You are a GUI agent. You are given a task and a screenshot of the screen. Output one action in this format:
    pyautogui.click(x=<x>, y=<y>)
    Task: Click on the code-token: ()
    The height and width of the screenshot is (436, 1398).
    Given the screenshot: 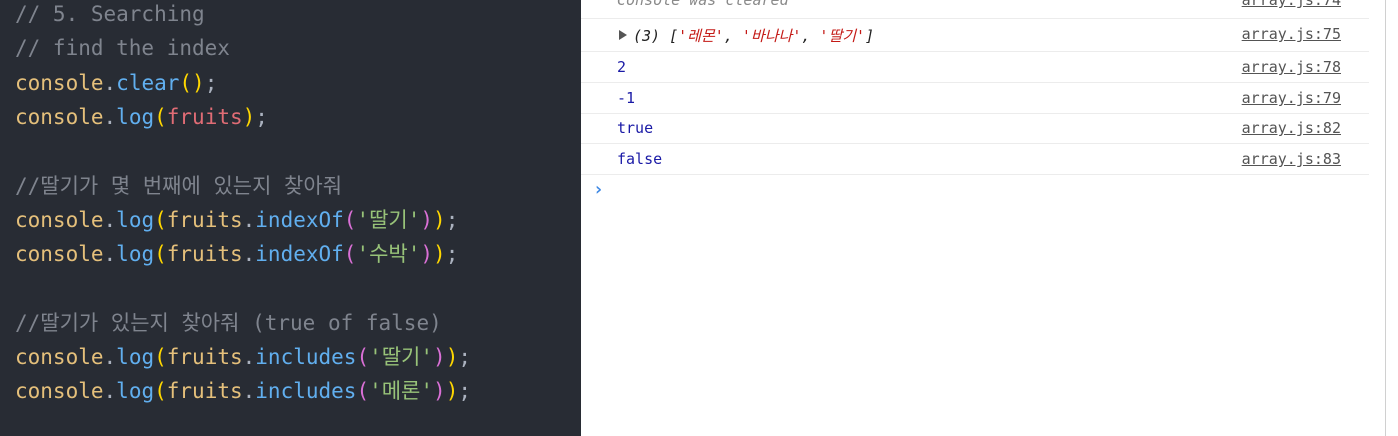 What is the action you would take?
    pyautogui.click(x=192, y=82)
    